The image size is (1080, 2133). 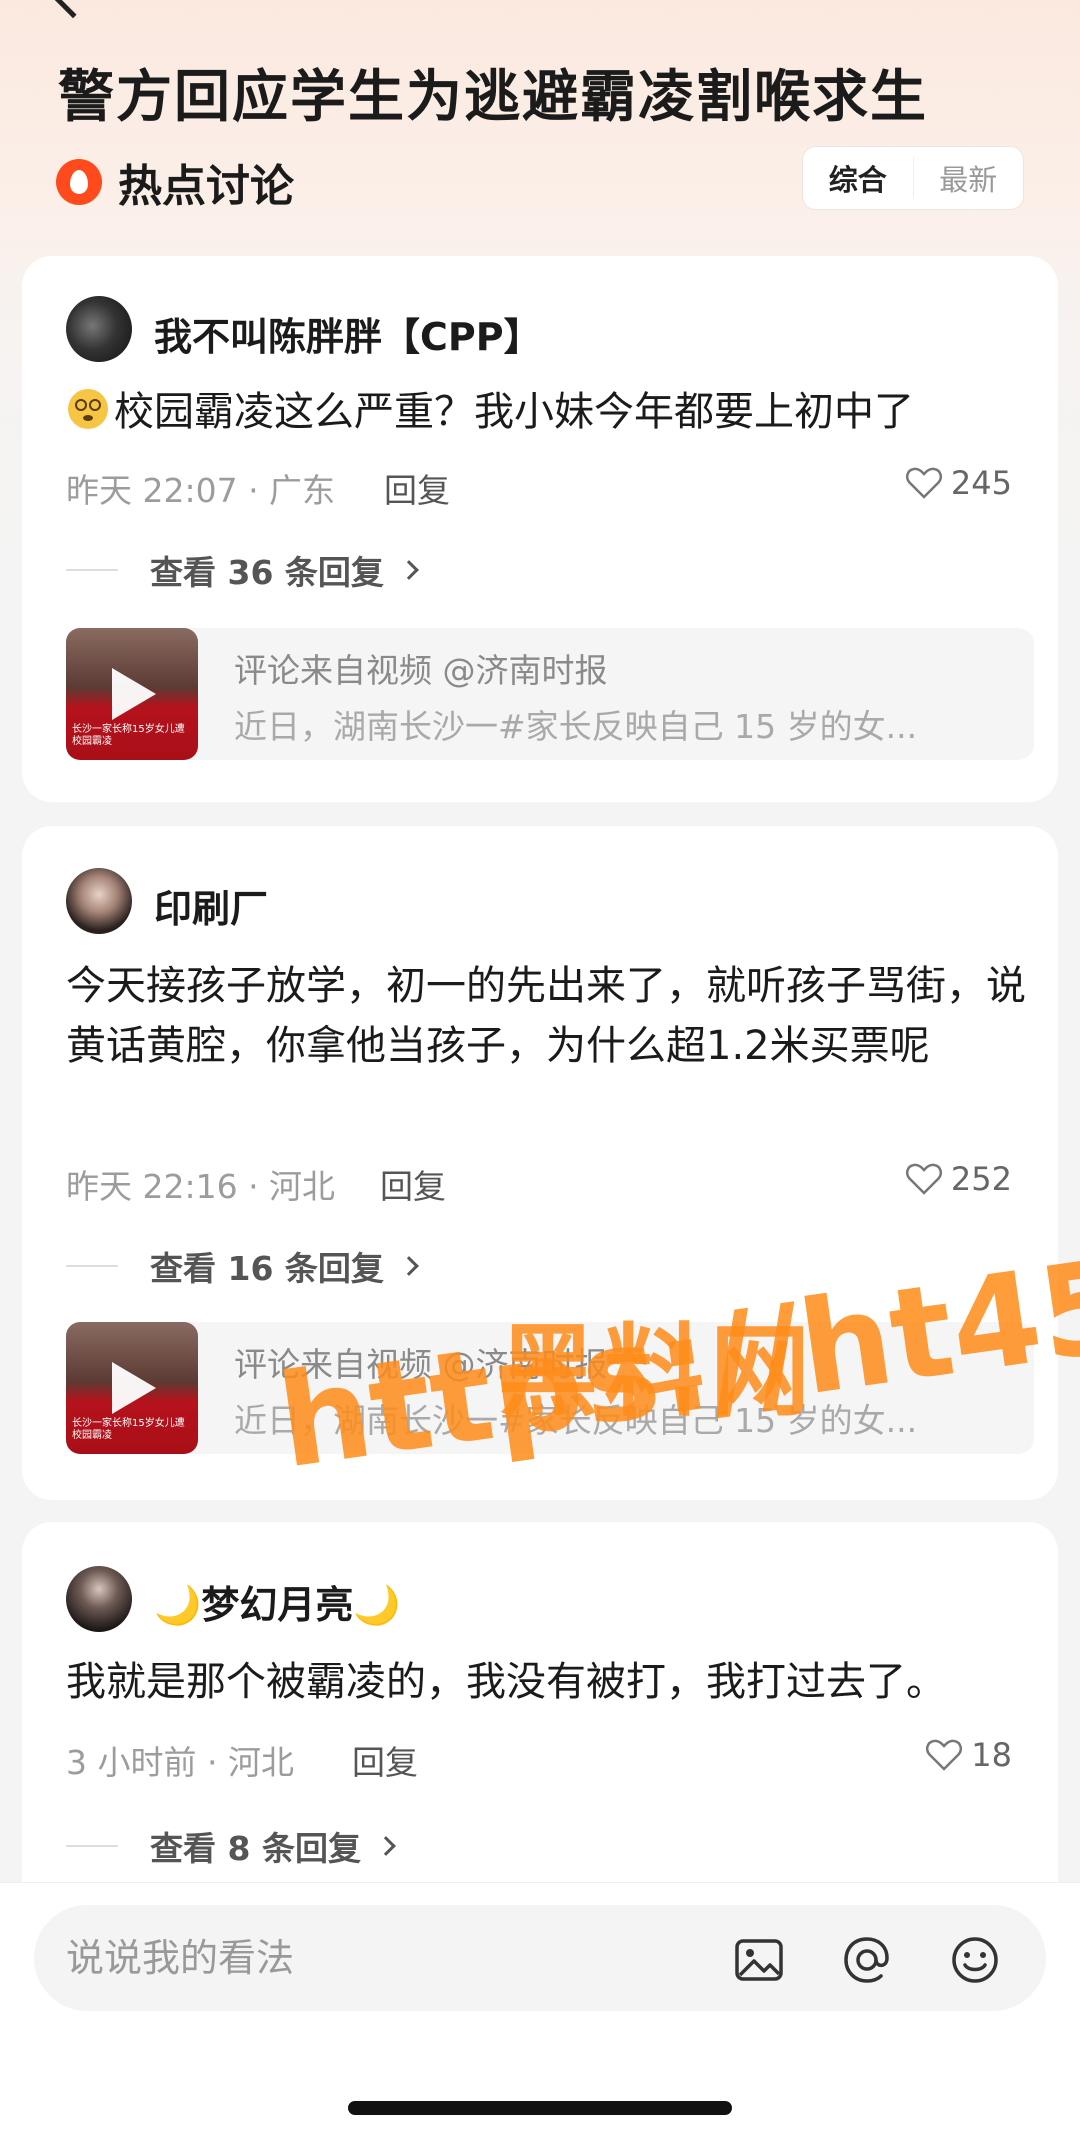 I want to click on view-replies-button: 查看 8 条回复, so click(x=231, y=1846).